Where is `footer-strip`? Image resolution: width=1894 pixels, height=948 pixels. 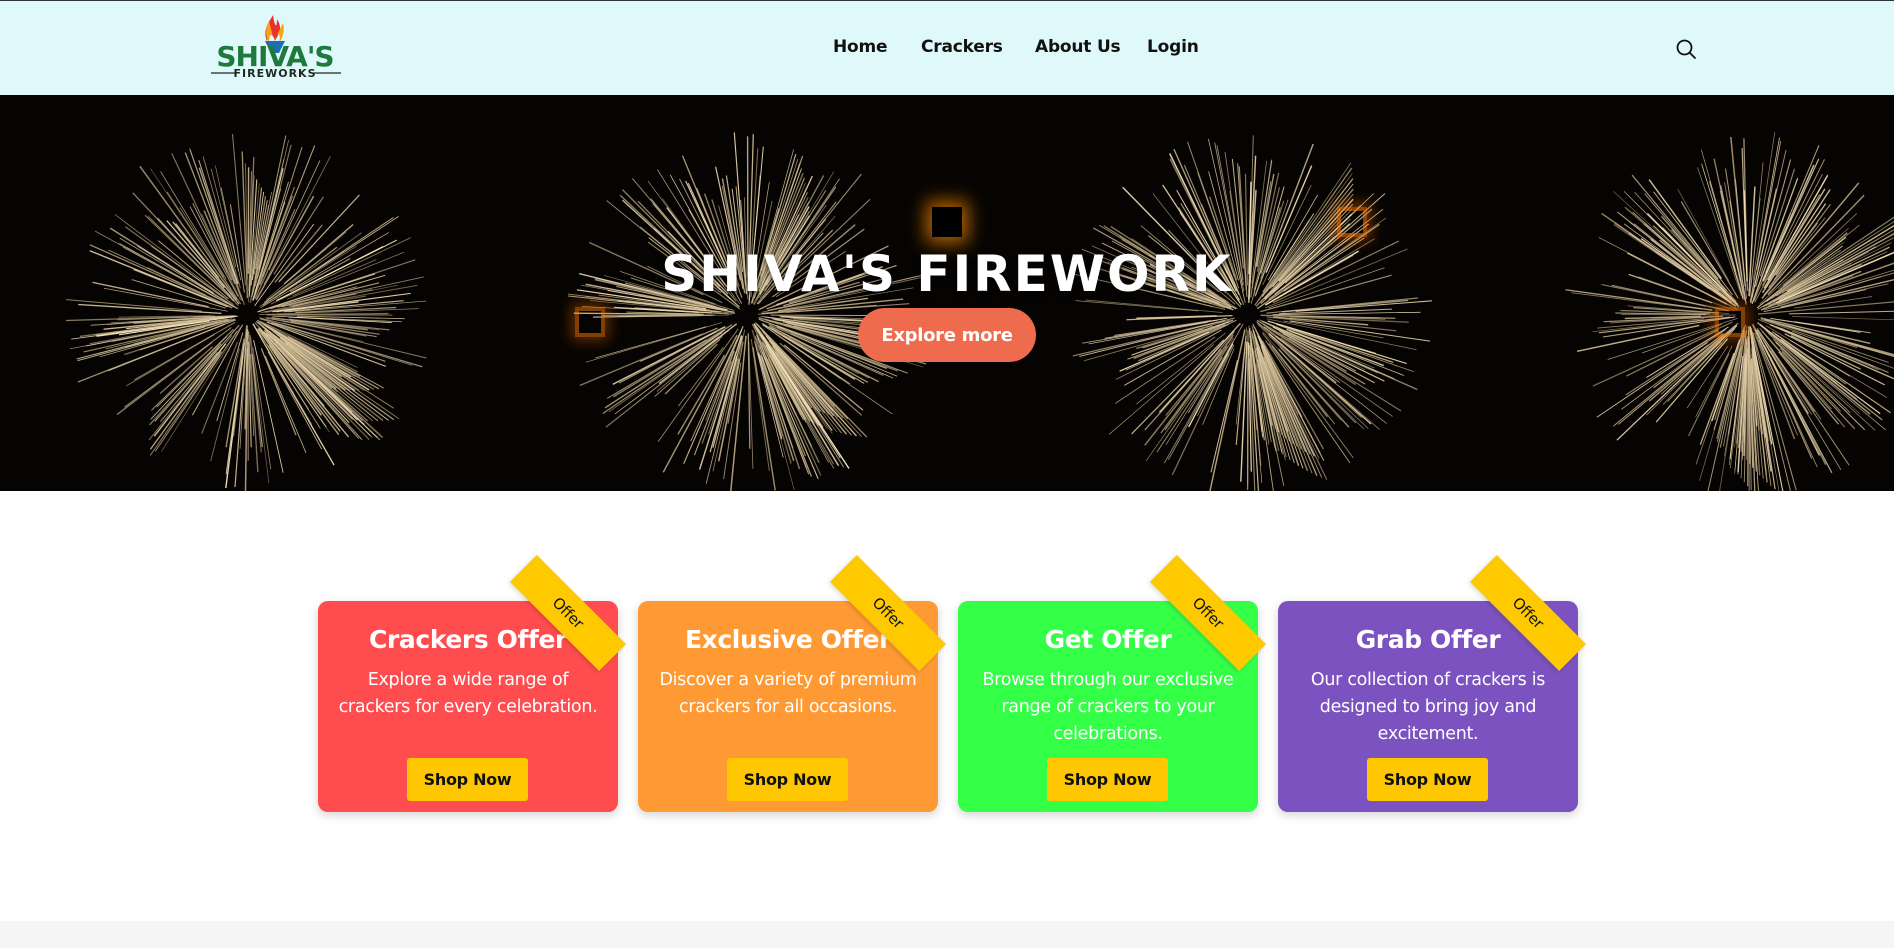 footer-strip is located at coordinates (947, 934).